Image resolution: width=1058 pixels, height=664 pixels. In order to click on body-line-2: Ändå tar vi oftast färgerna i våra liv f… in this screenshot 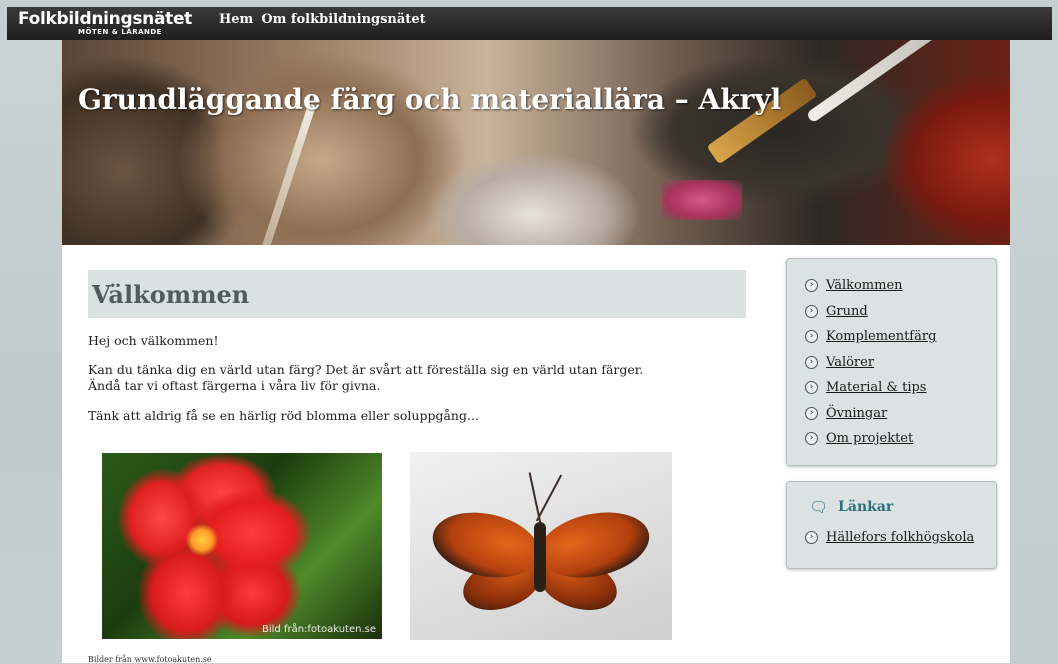, I will do `click(234, 385)`.